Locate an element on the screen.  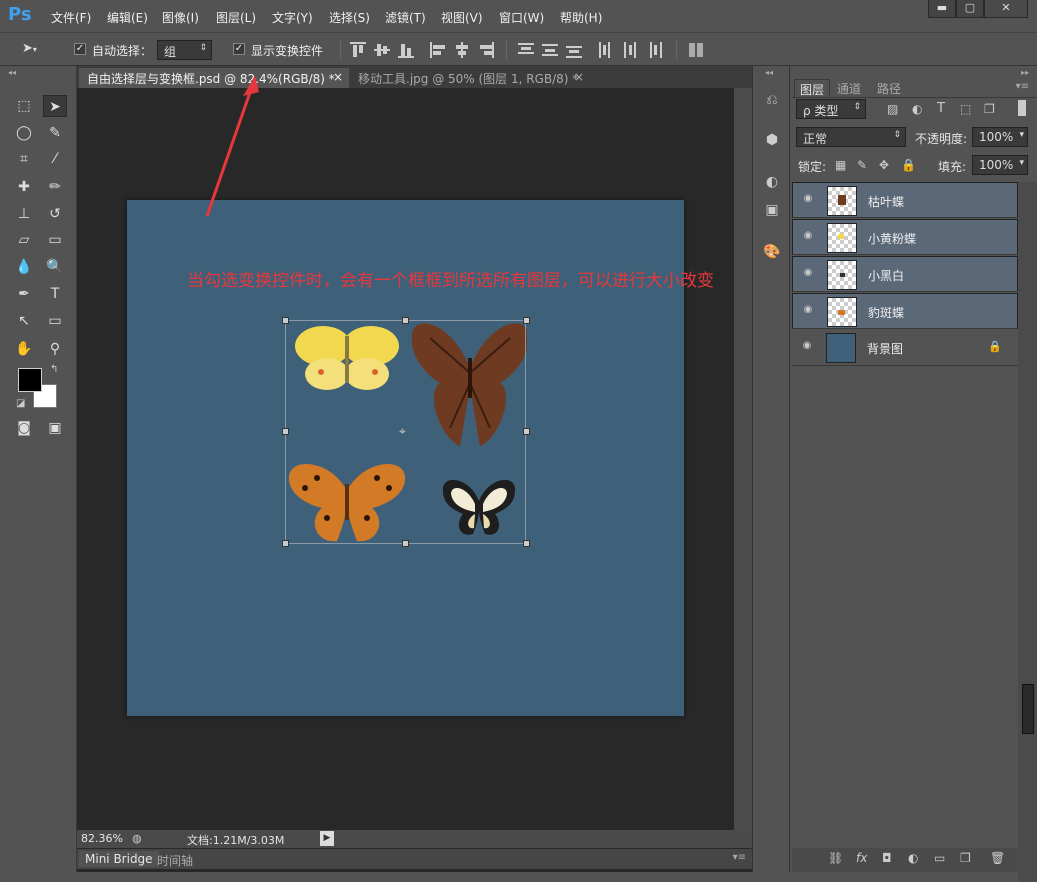
lock-position-icon: ✥ is located at coordinates (884, 165).